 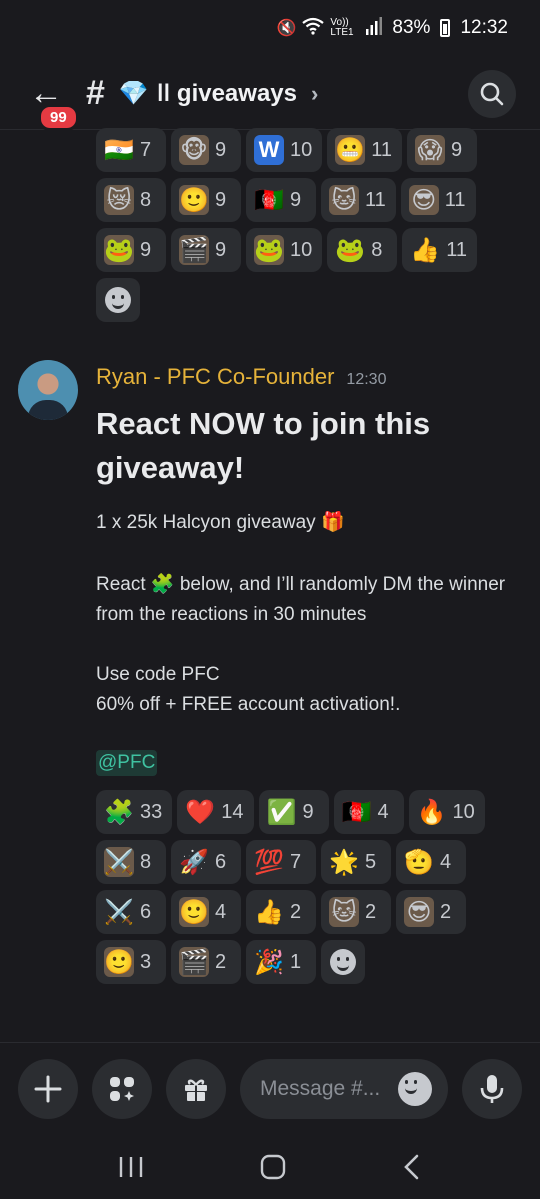 What do you see at coordinates (350, 250) in the screenshot?
I see `reaction-emoji-icon: 🐸` at bounding box center [350, 250].